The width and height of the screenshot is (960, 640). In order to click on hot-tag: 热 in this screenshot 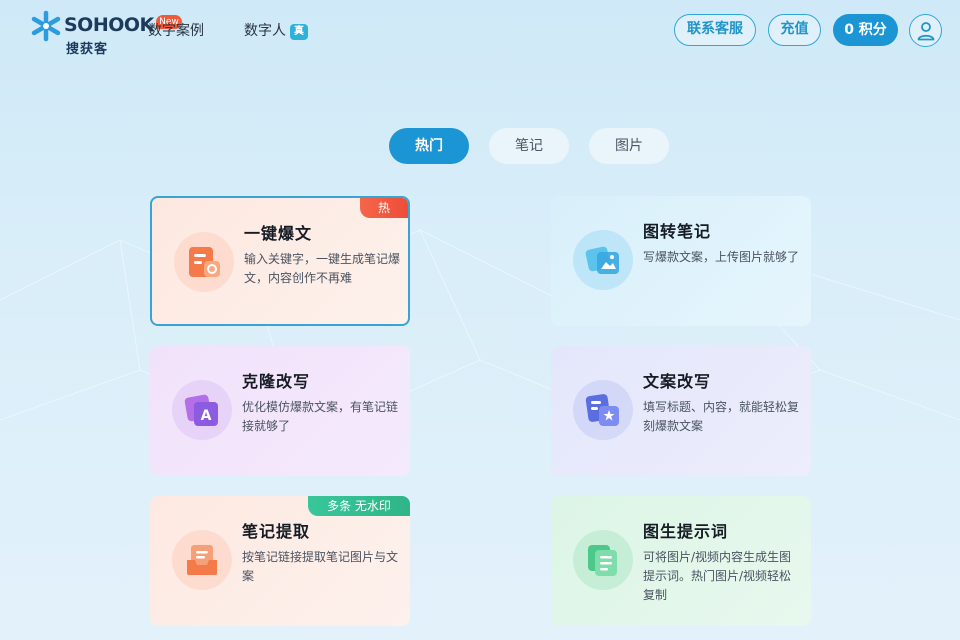, I will do `click(384, 208)`.